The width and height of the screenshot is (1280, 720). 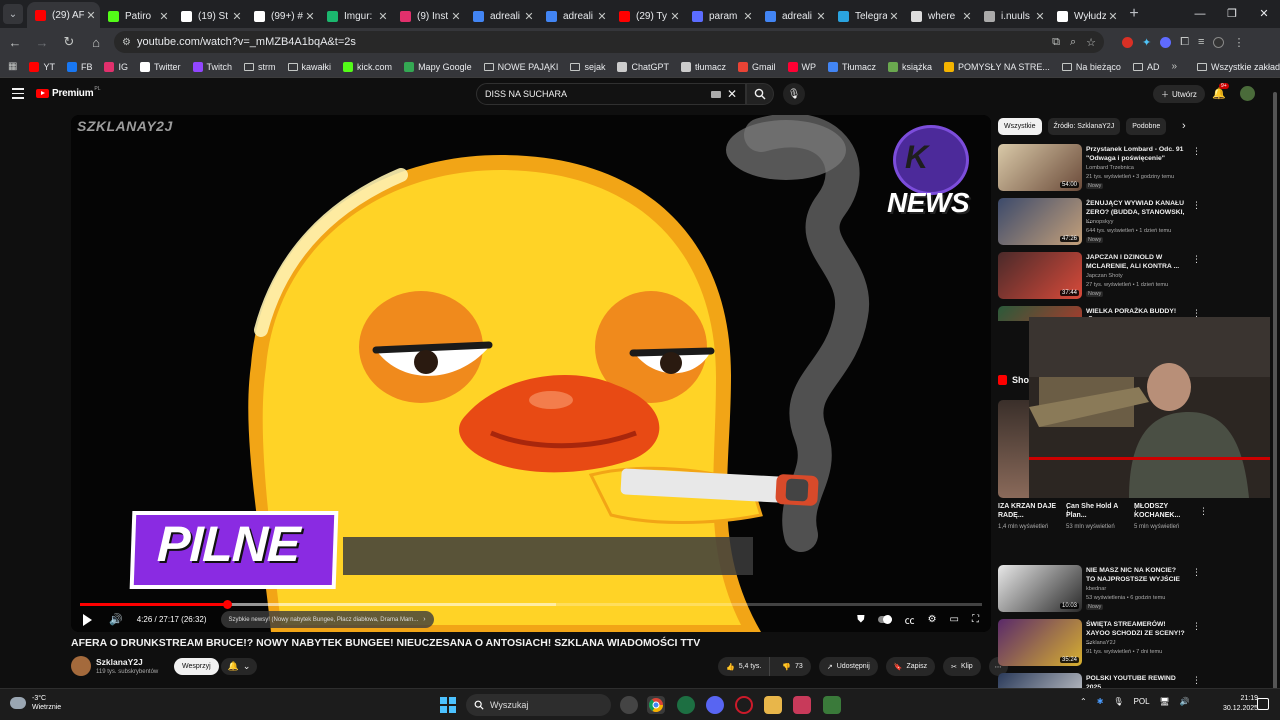 What do you see at coordinates (260, 67) in the screenshot?
I see `bookmark-item: strm` at bounding box center [260, 67].